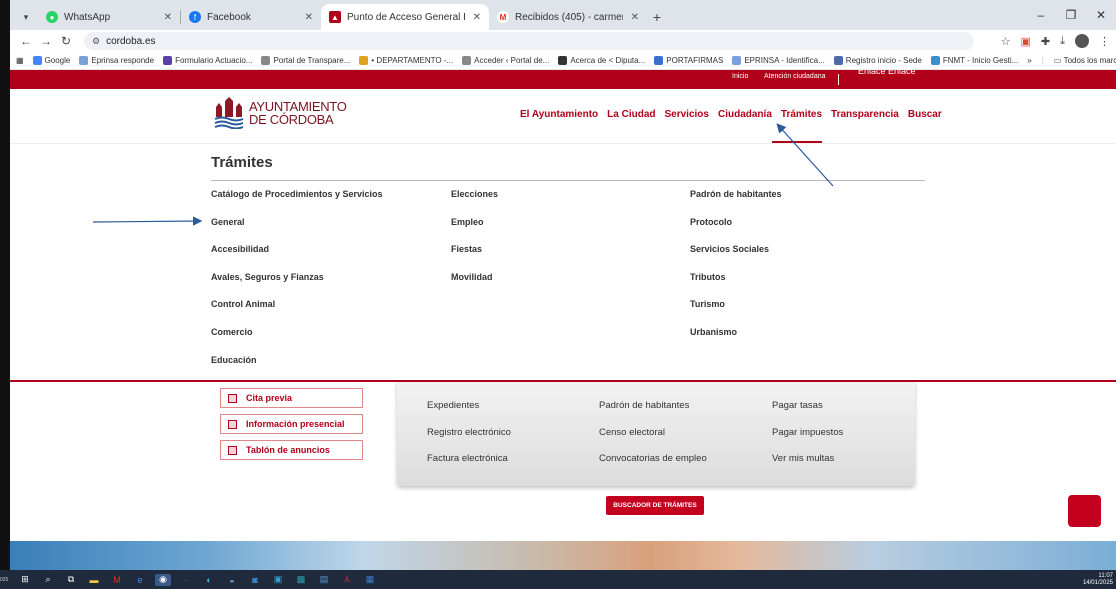 The width and height of the screenshot is (1116, 589). Describe the element at coordinates (96, 41) in the screenshot. I see `site-info-icon: ⚙` at that location.